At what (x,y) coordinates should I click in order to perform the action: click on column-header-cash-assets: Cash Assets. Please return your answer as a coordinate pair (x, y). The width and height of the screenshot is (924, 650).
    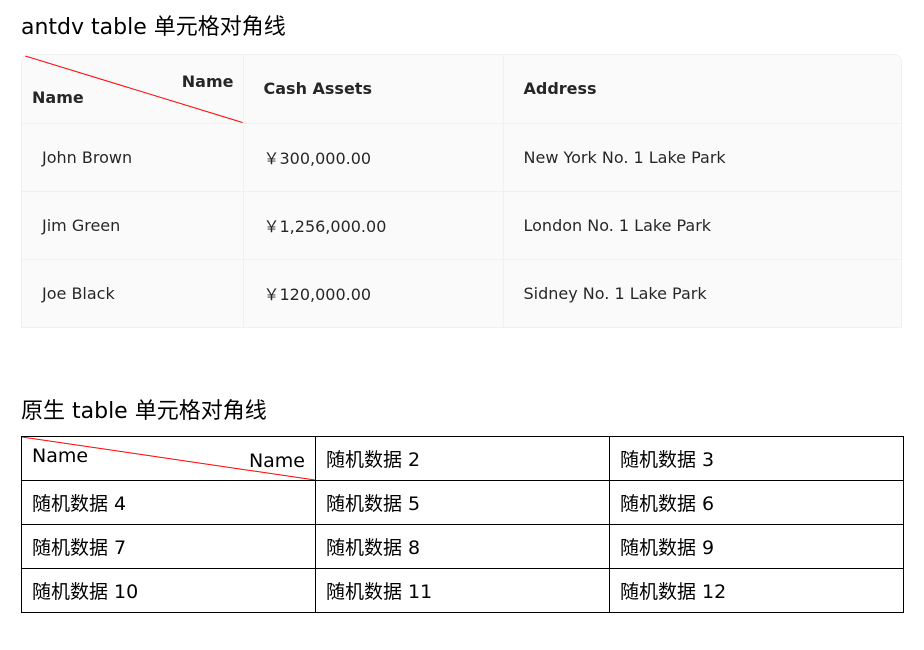
    Looking at the image, I should click on (373, 89).